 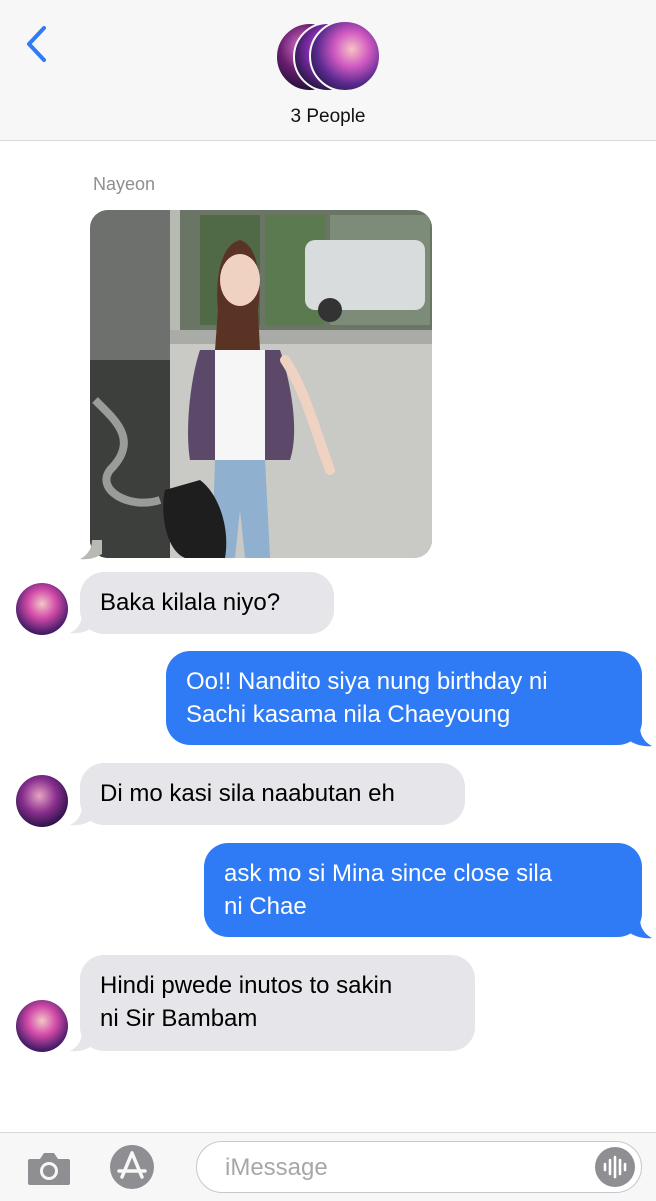 I want to click on group-avatars, so click(x=330, y=57).